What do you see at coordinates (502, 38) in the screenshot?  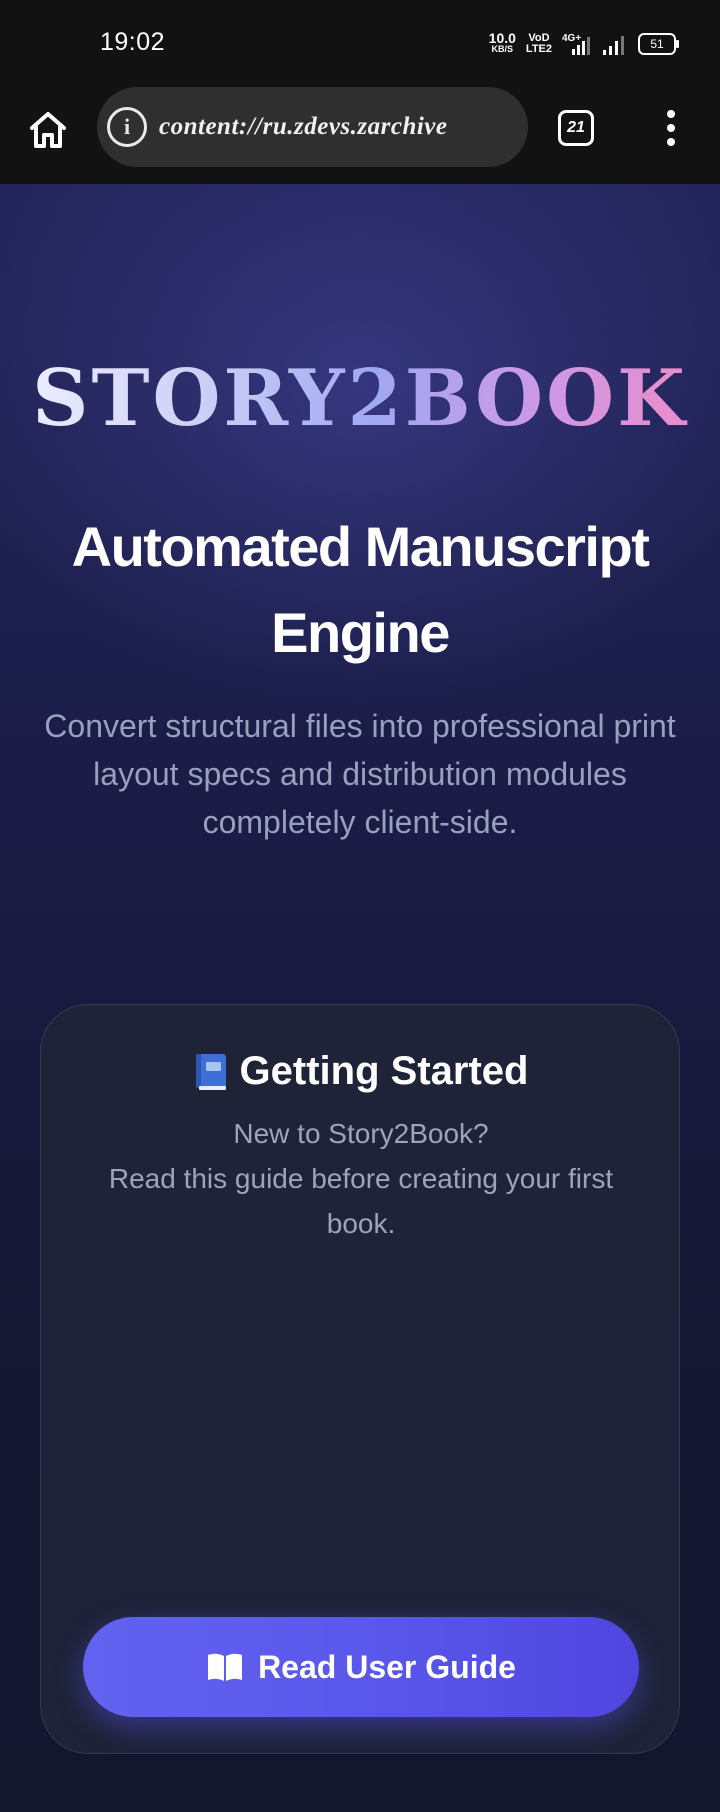 I see `network-speed-value: 10.0` at bounding box center [502, 38].